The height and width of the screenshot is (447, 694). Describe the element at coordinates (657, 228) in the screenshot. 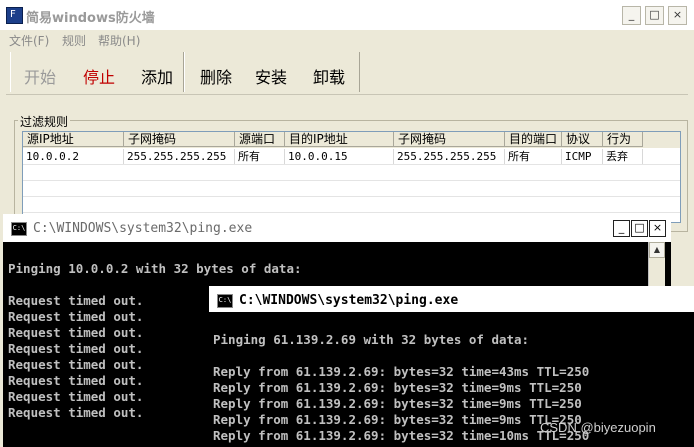

I see `console-back-close-button: ×` at that location.